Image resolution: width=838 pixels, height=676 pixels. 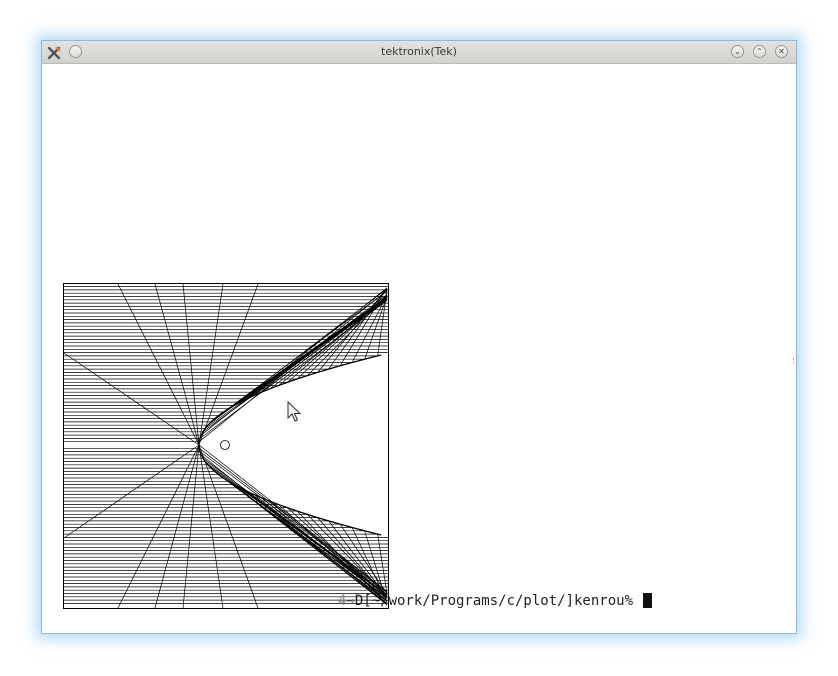 I want to click on minimize-button: ⌄, so click(x=737, y=51).